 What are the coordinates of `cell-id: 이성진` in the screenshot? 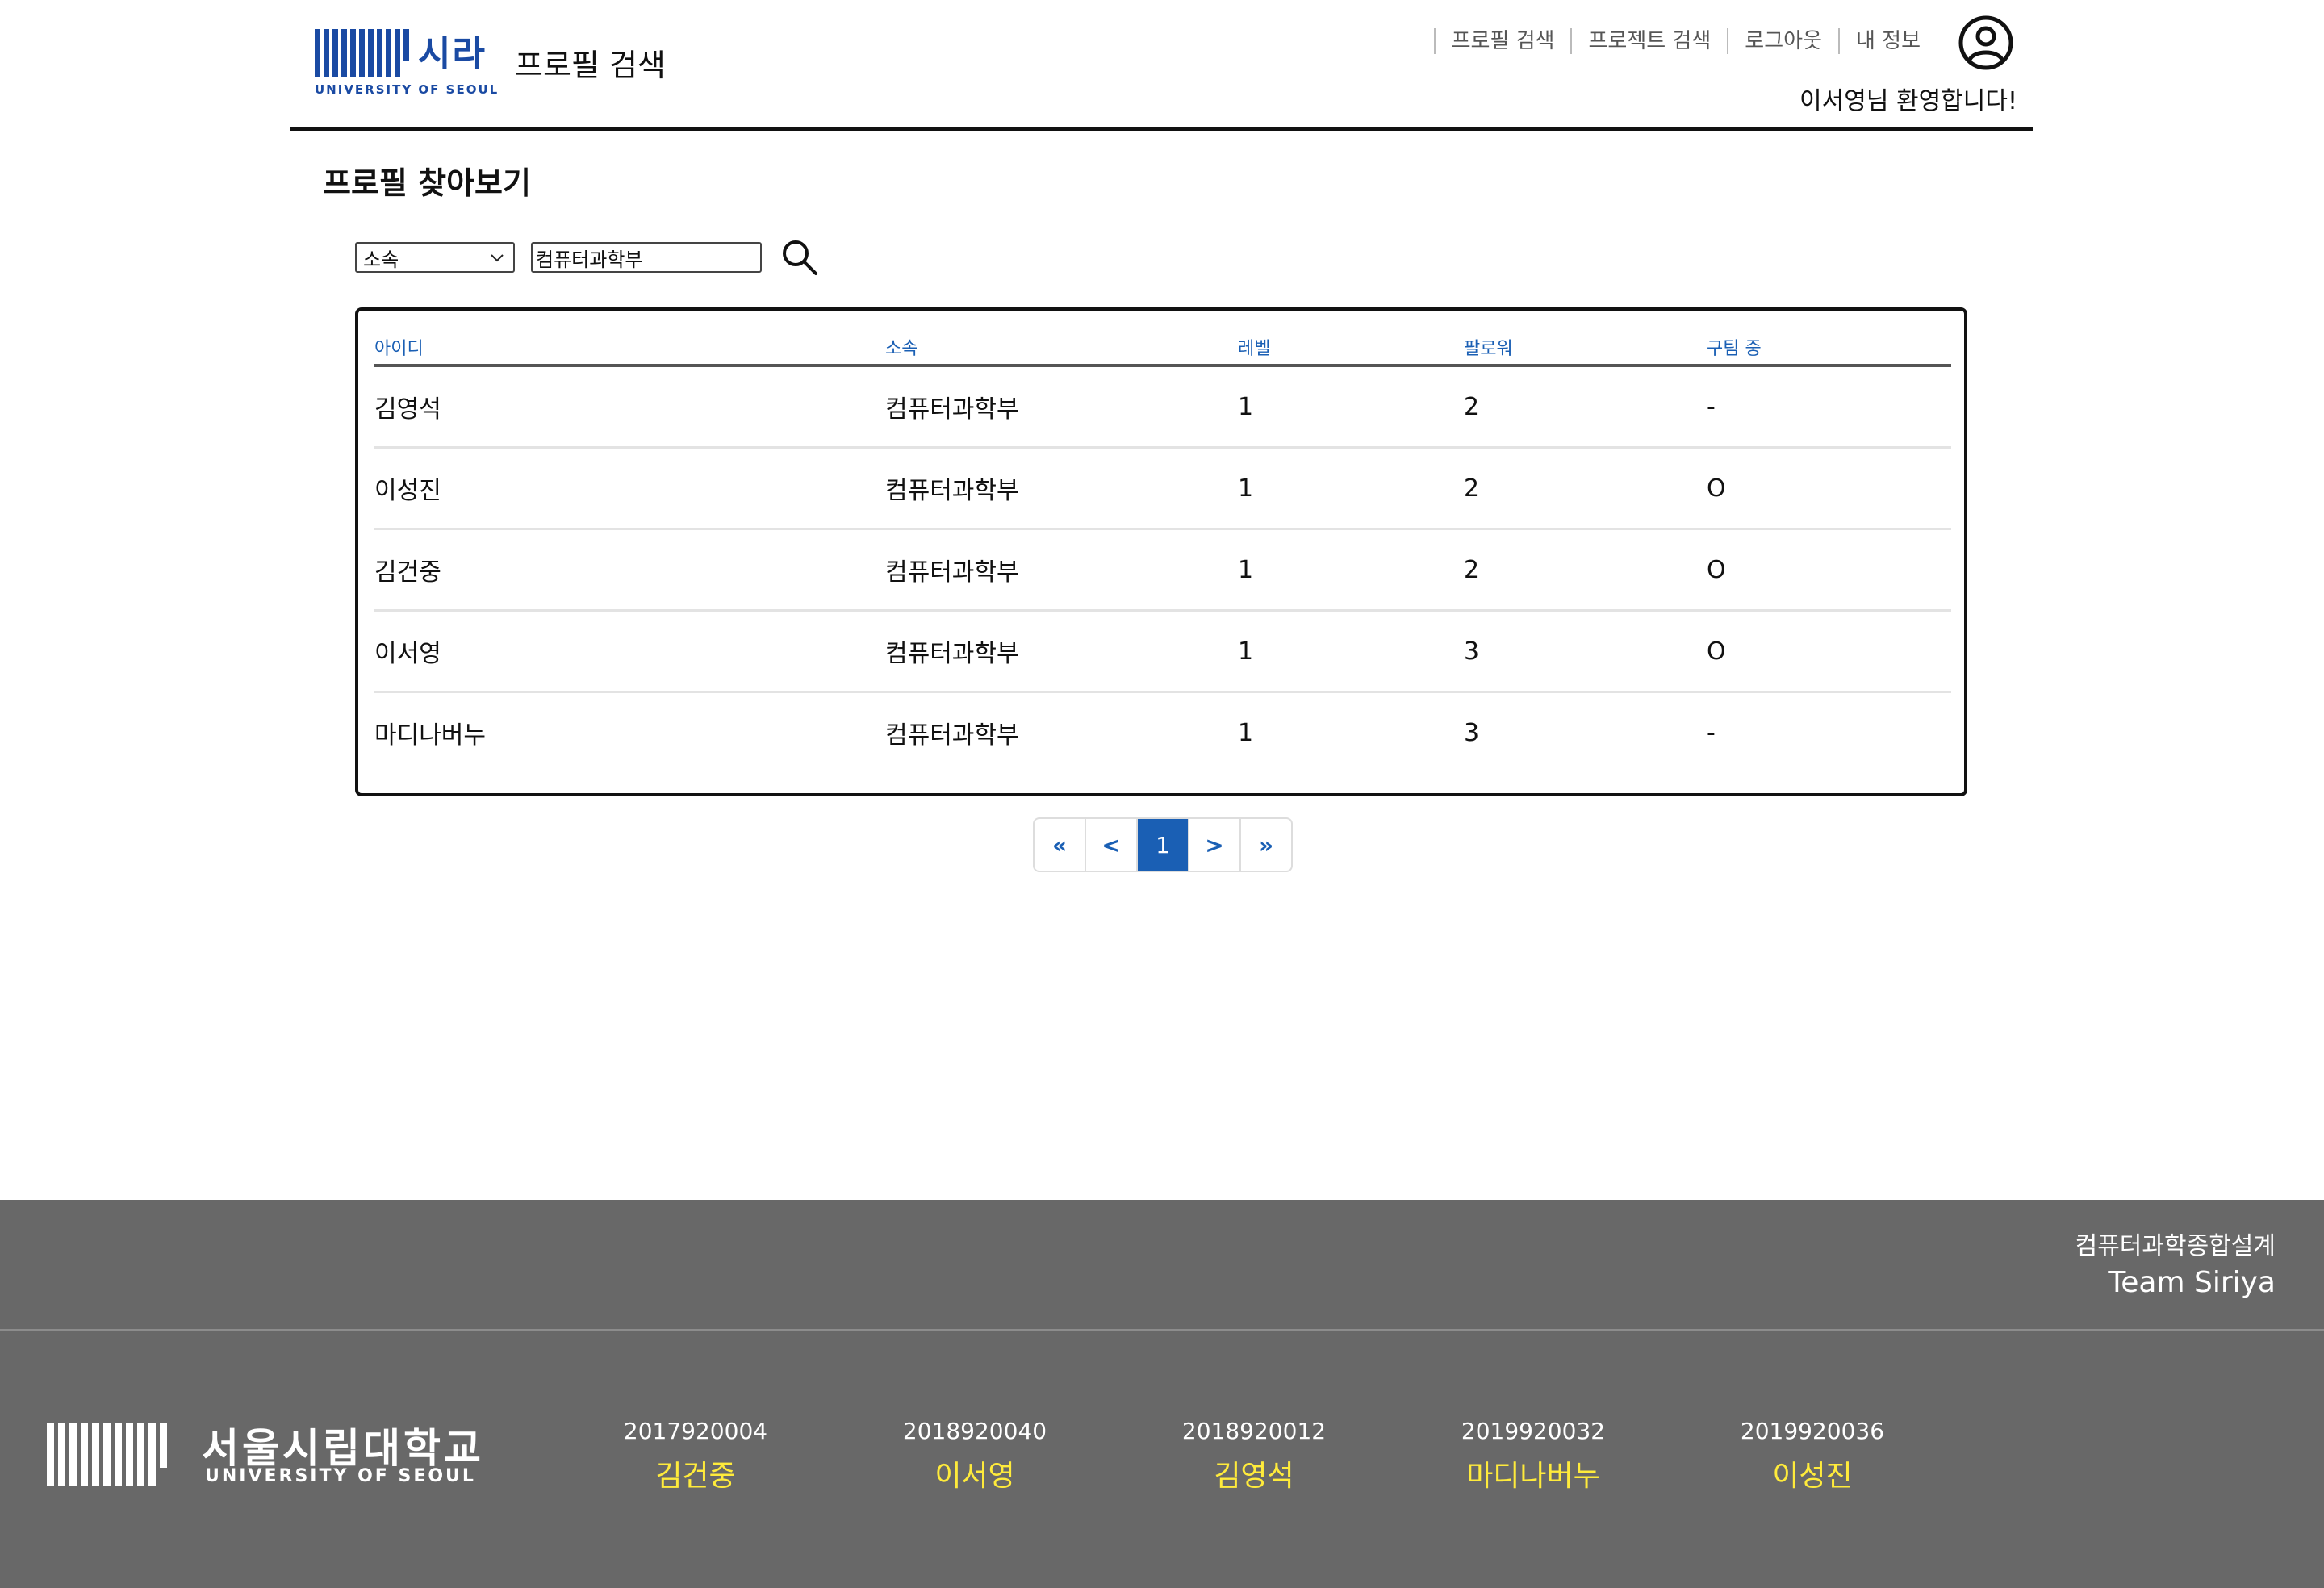 It's located at (629, 488).